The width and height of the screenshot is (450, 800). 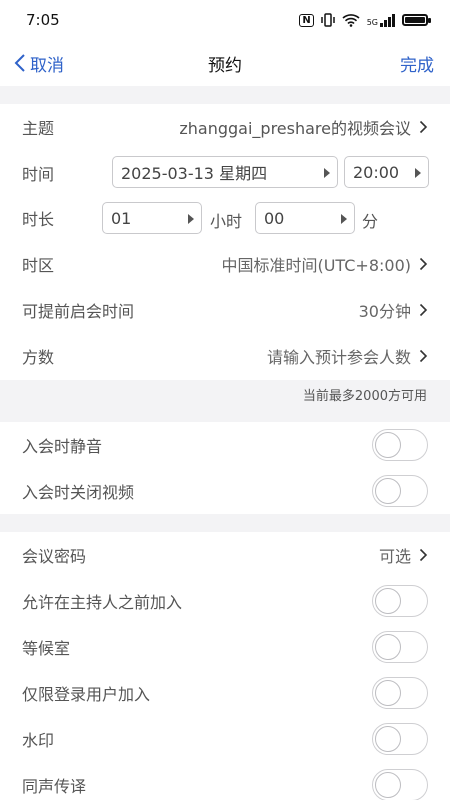 I want to click on done-button: 完成, so click(x=417, y=63).